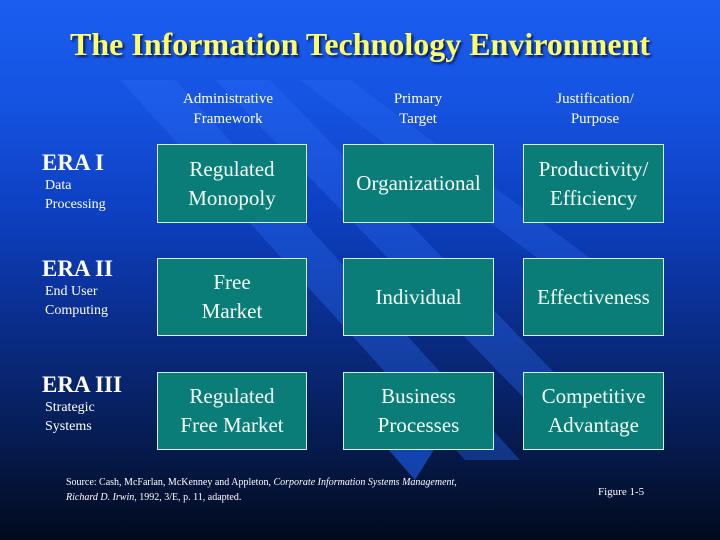 This screenshot has height=540, width=720. I want to click on era-description: Processing, so click(75, 204).